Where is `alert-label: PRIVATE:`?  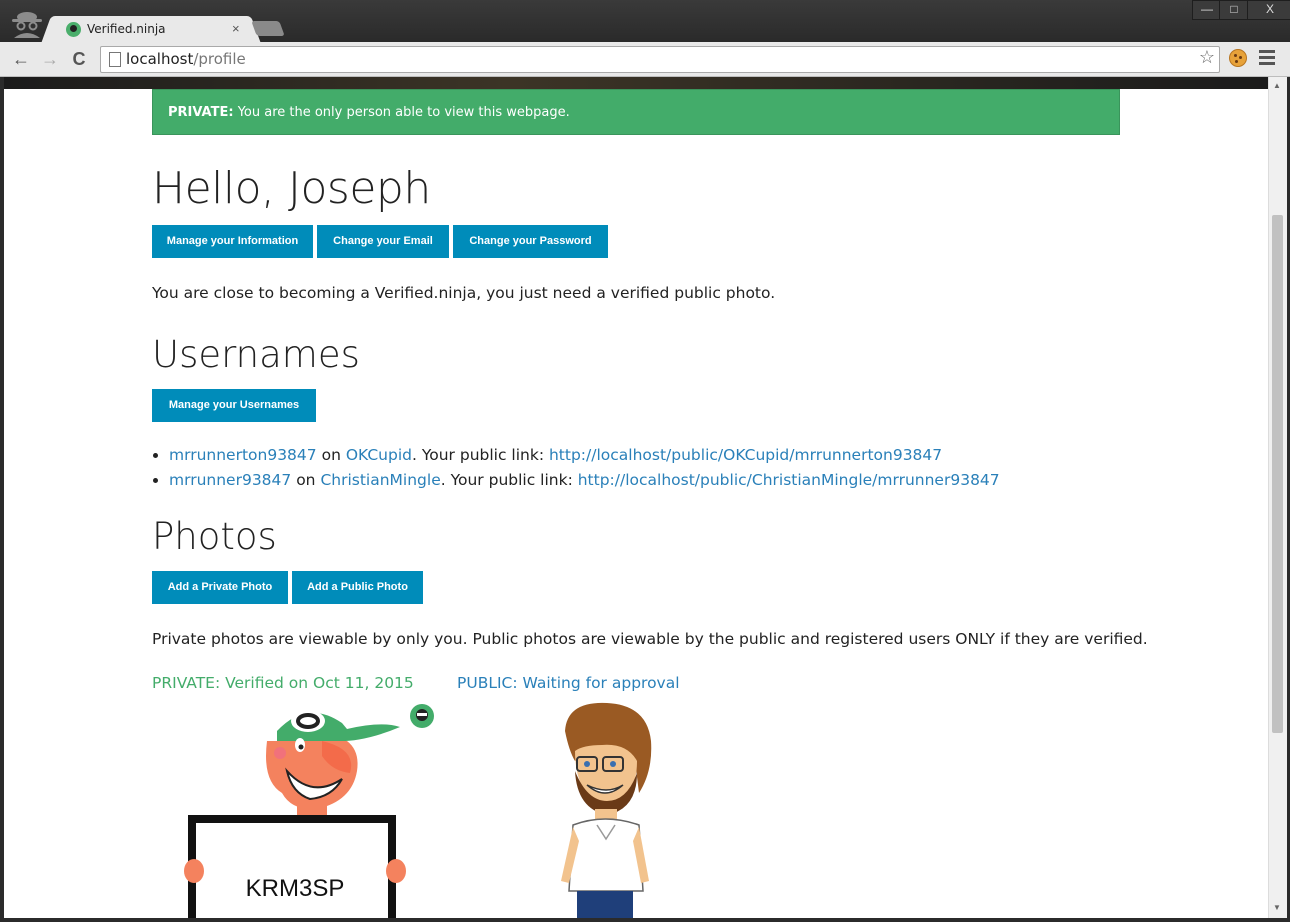
alert-label: PRIVATE: is located at coordinates (201, 112).